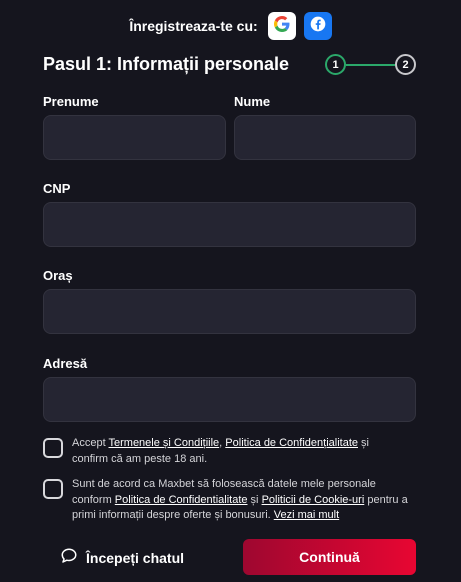 This screenshot has width=461, height=582. What do you see at coordinates (229, 399) in the screenshot?
I see `address-input` at bounding box center [229, 399].